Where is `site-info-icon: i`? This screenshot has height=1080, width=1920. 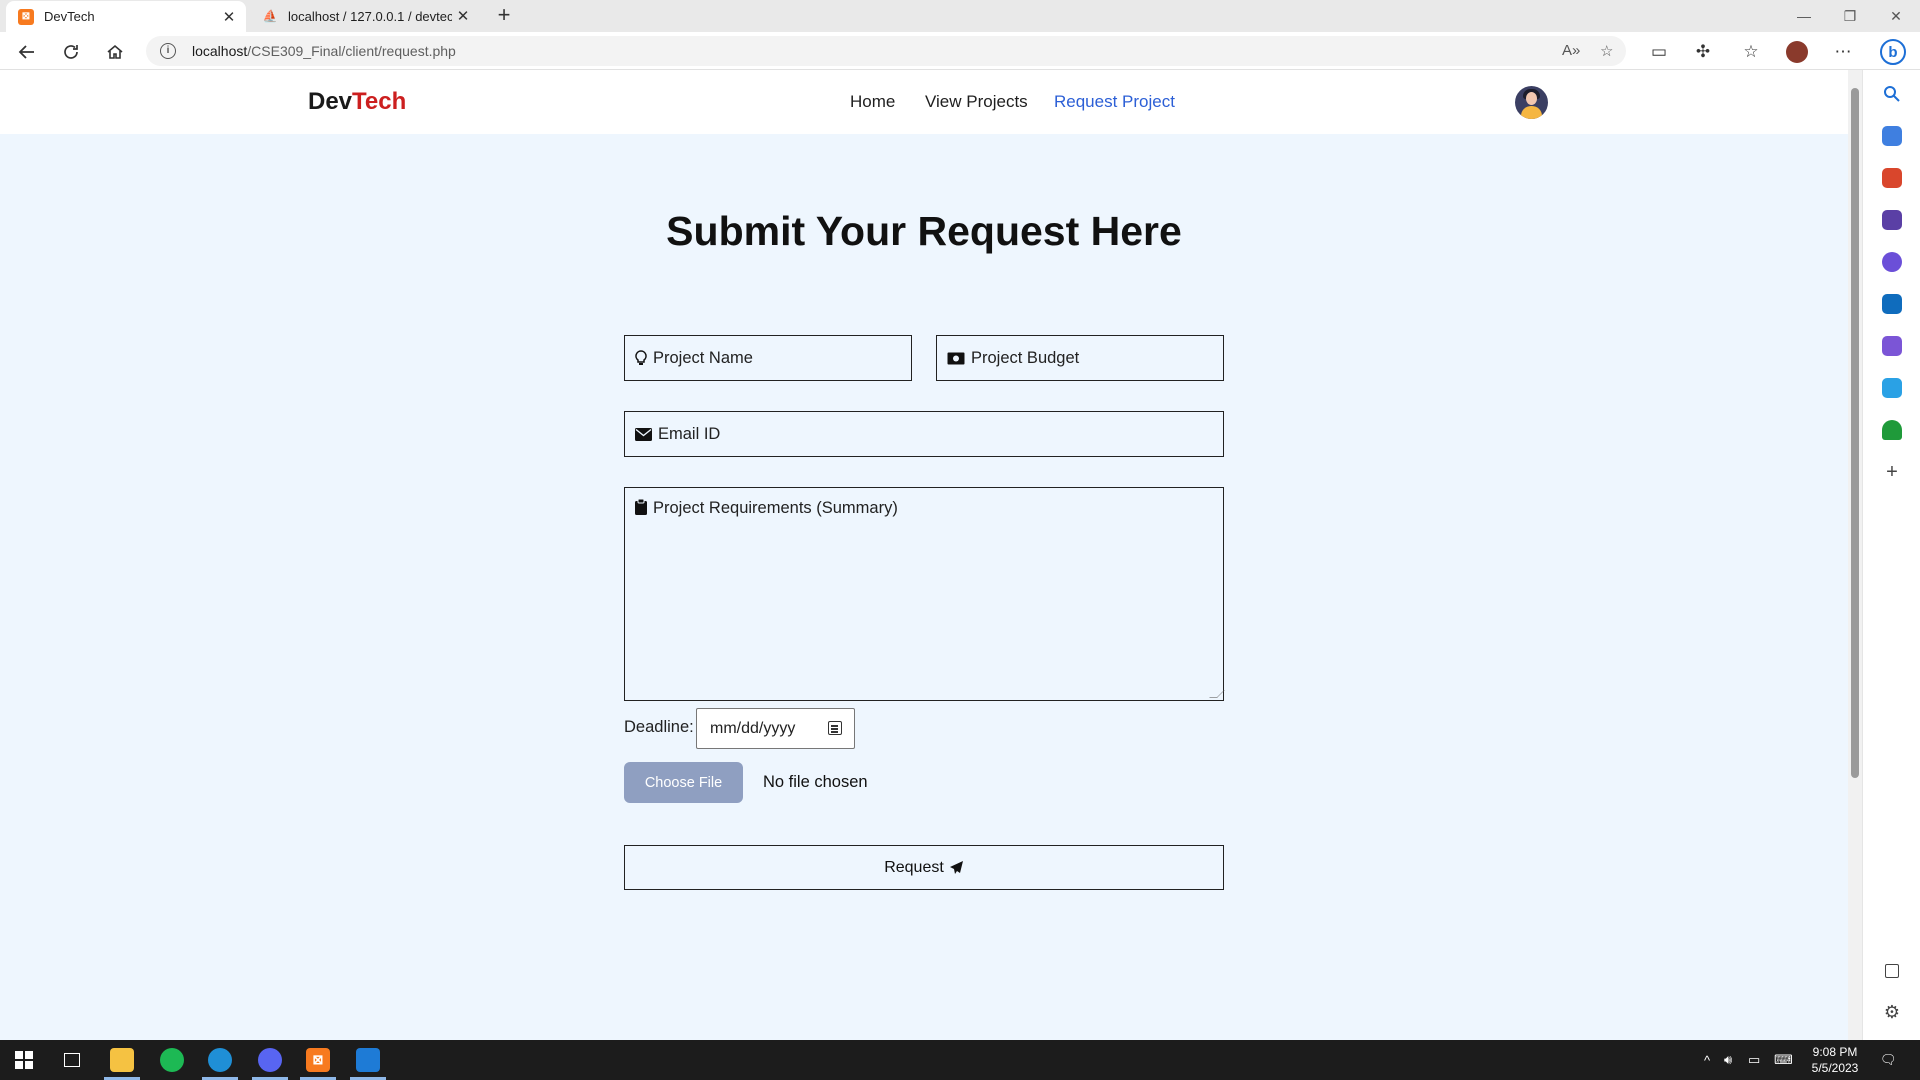
site-info-icon: i is located at coordinates (168, 51).